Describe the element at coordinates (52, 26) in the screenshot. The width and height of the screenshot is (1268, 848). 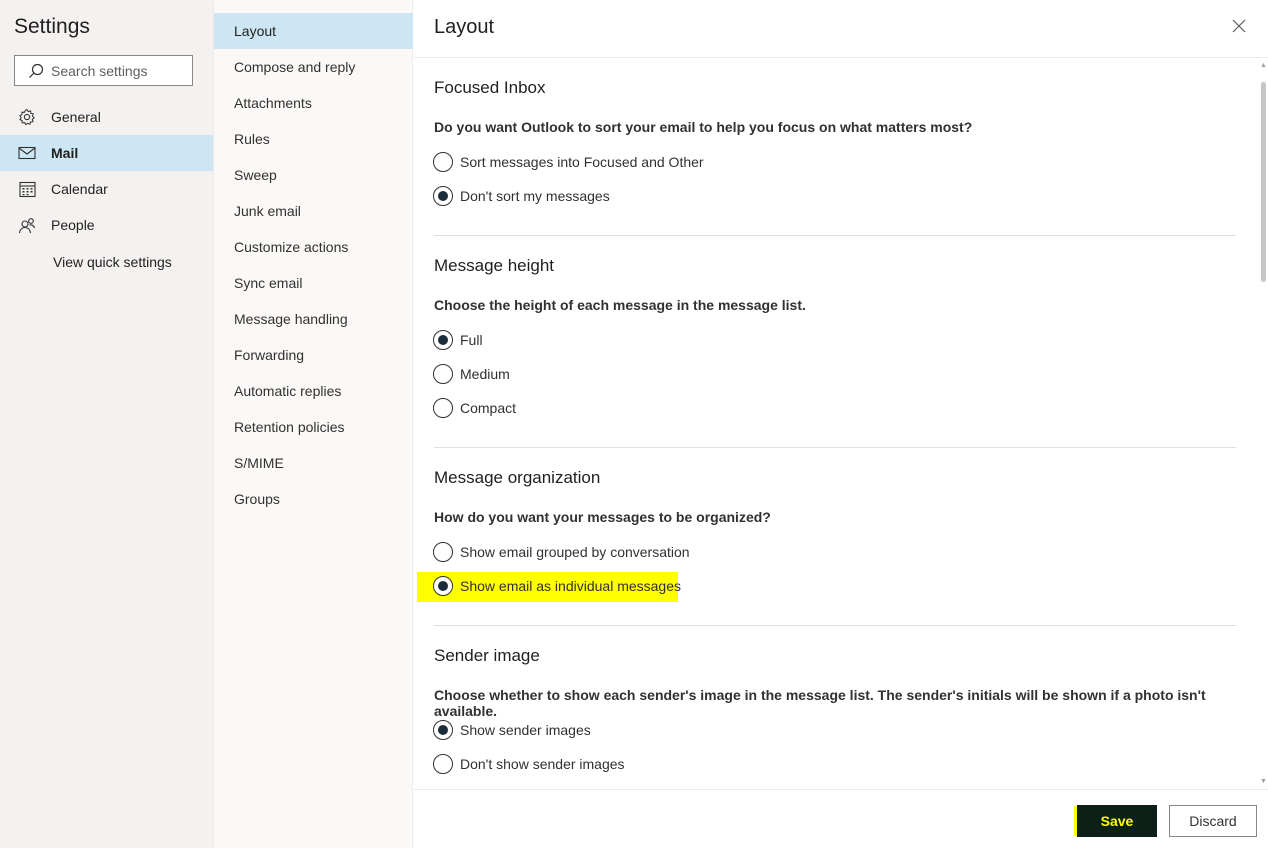
I see `settings-title: Settings` at that location.